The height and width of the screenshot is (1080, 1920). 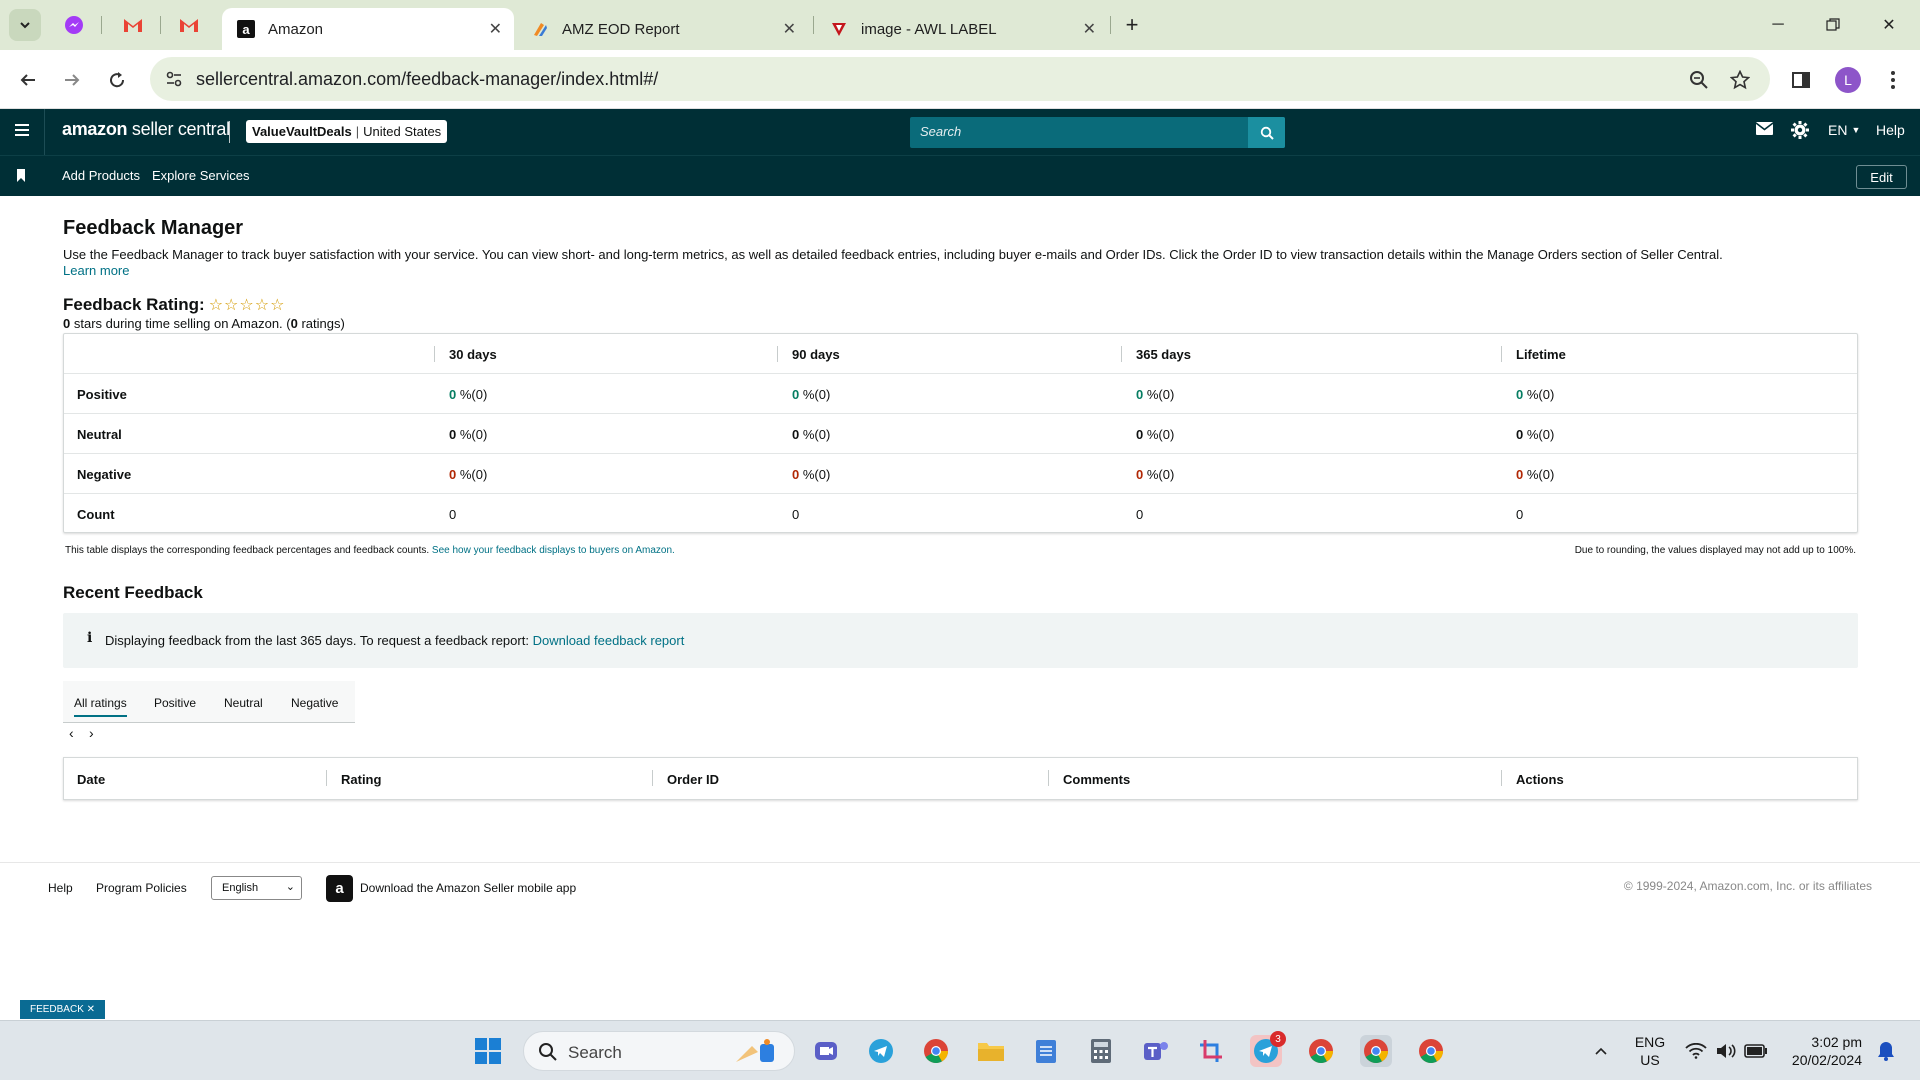 I want to click on chevron-up-icon, so click(x=1601, y=1051).